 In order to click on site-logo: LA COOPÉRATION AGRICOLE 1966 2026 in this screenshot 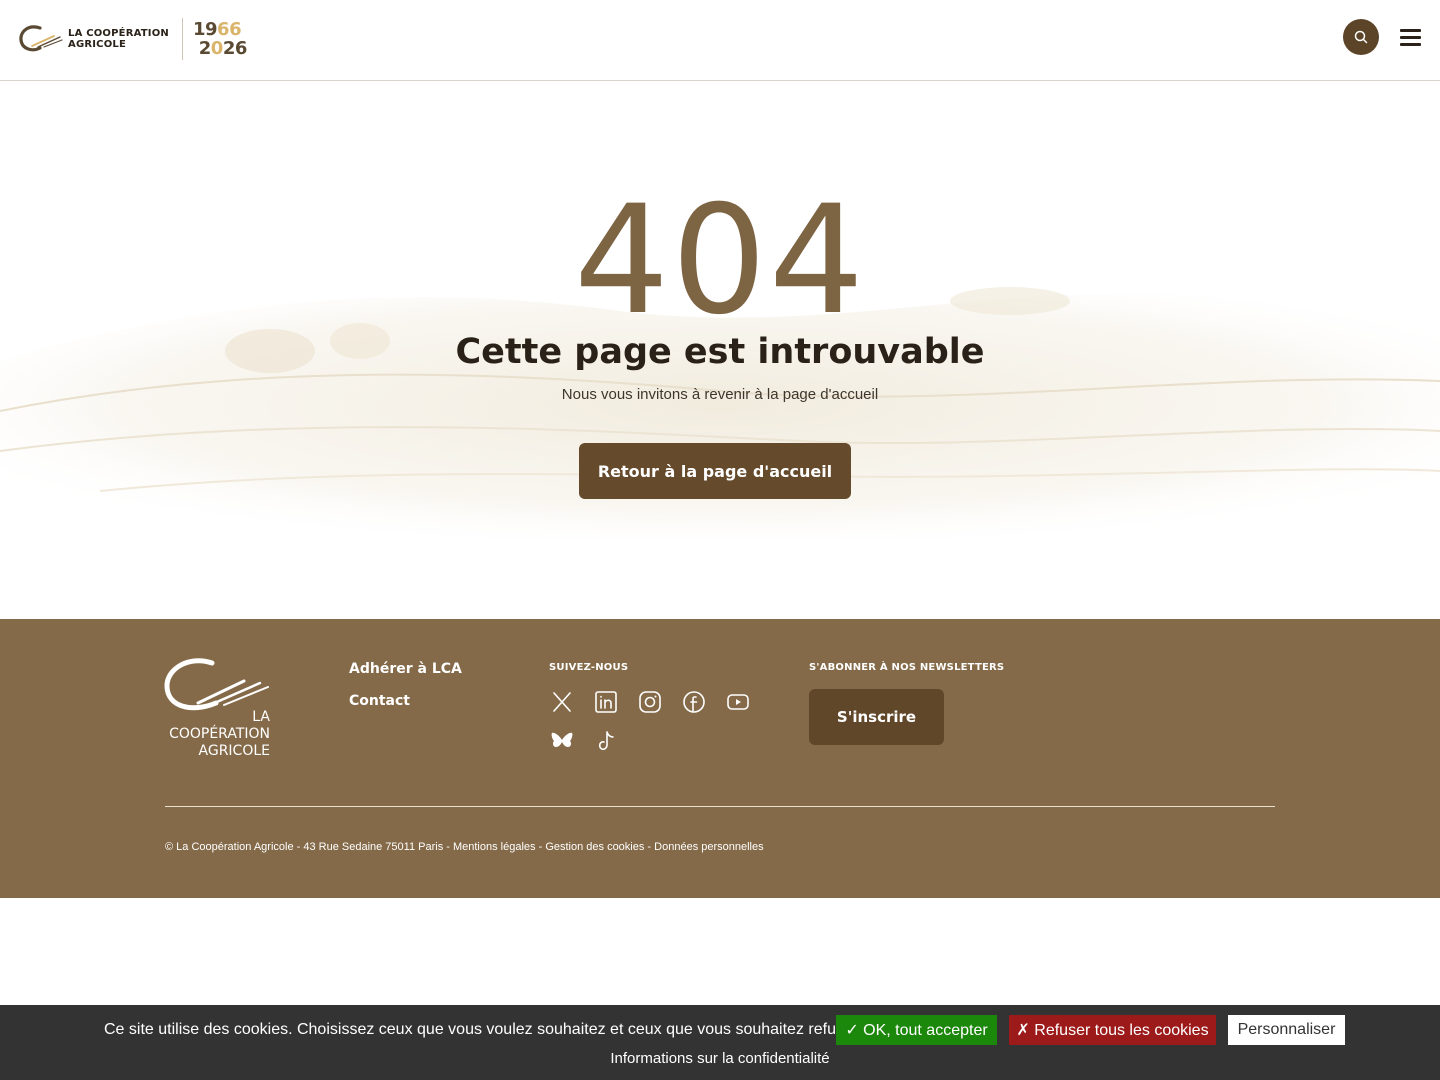, I will do `click(132, 39)`.